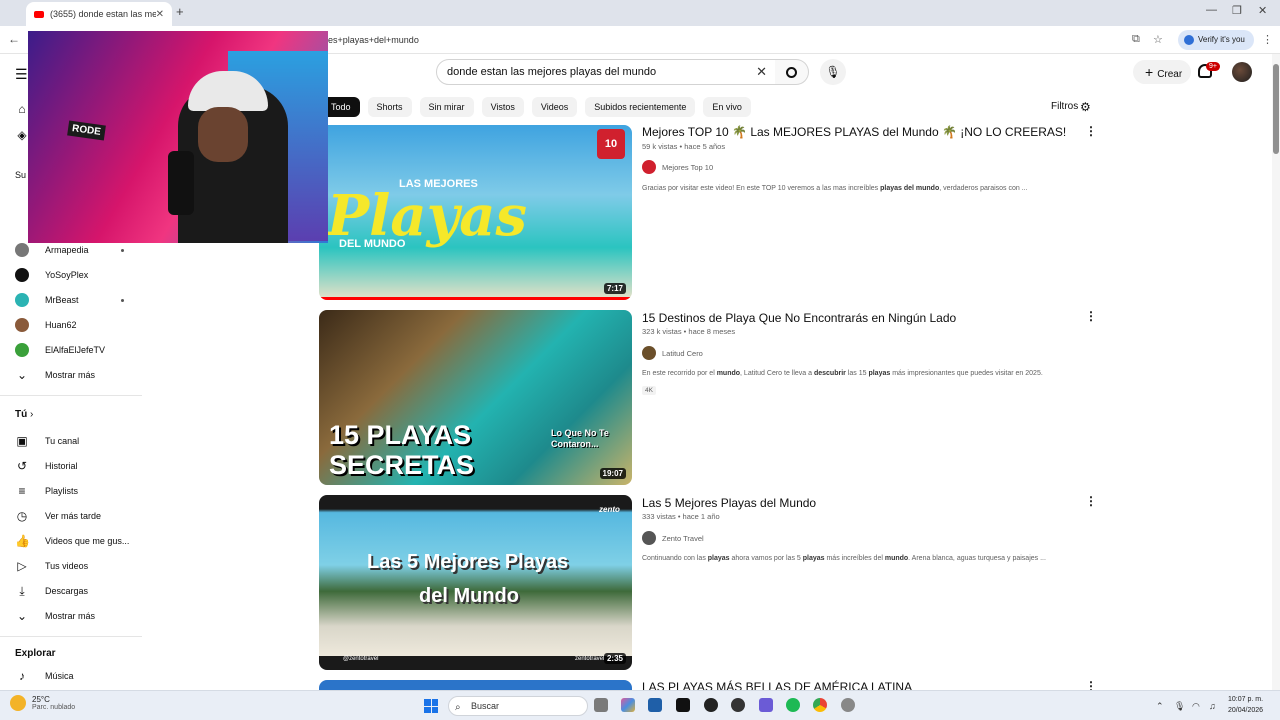  I want to click on sidebar-item-label: Playlists, so click(62, 491).